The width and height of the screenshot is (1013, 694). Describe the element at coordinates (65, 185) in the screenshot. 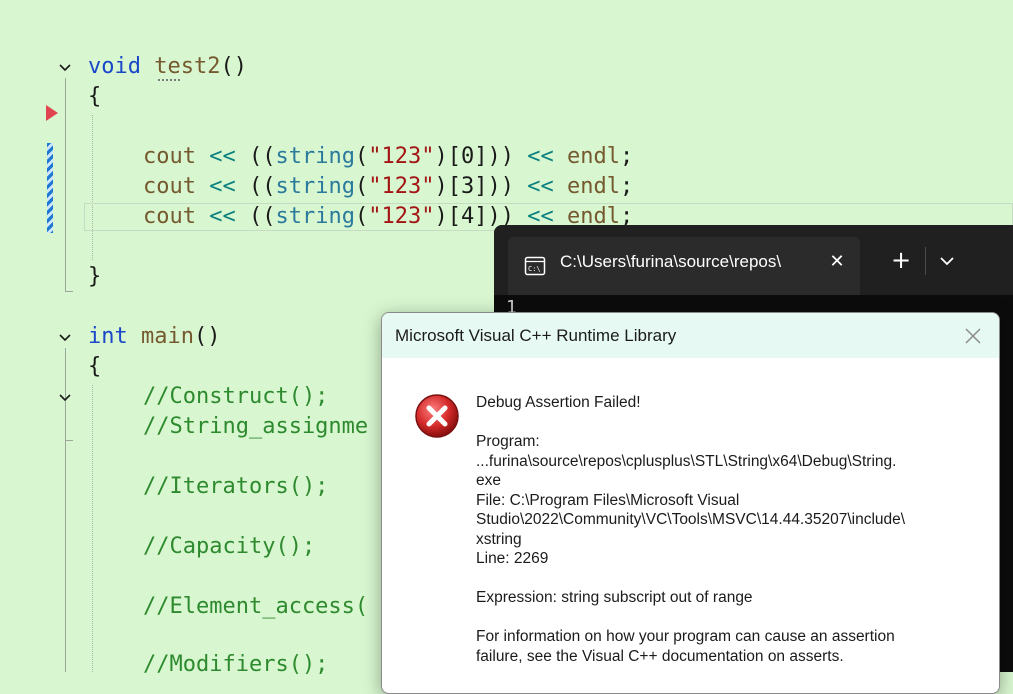

I see `fold-guide` at that location.